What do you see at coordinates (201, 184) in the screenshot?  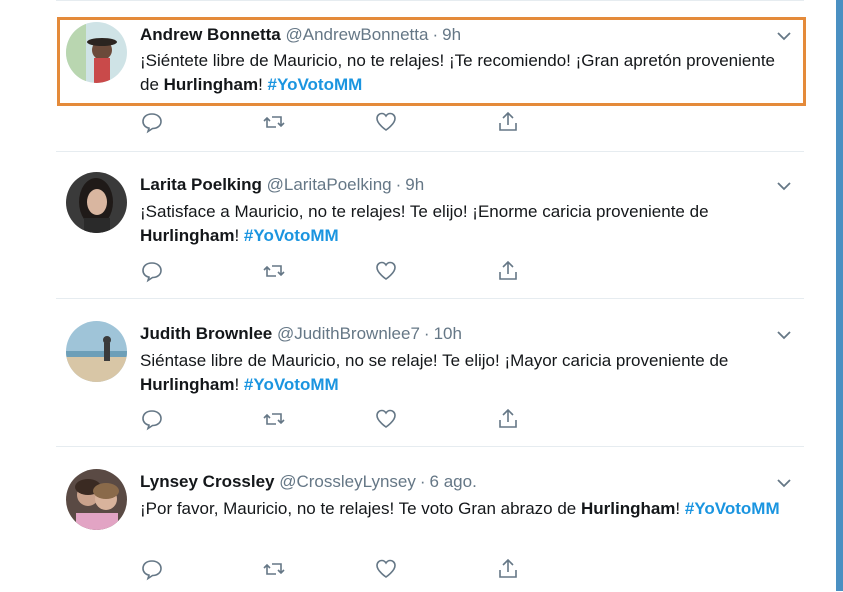 I see `author-name: Larita Poelking` at bounding box center [201, 184].